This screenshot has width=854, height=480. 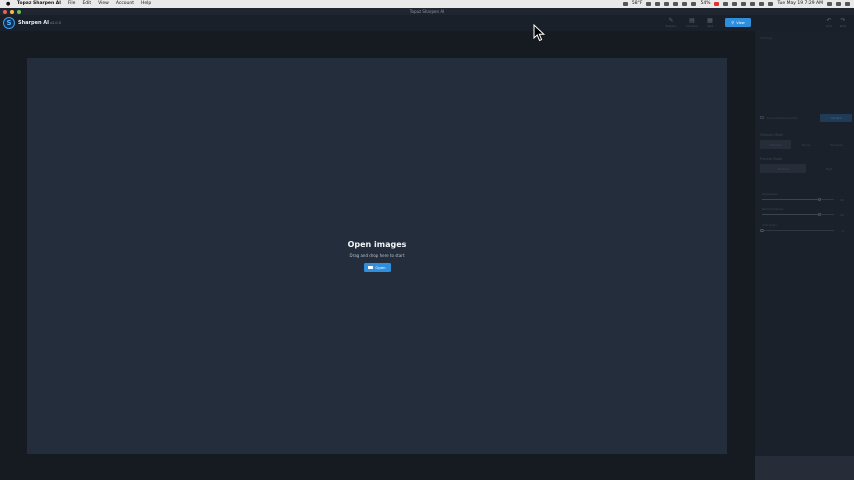 What do you see at coordinates (782, 117) in the screenshot?
I see `auto-update-label: Auto update preview` at bounding box center [782, 117].